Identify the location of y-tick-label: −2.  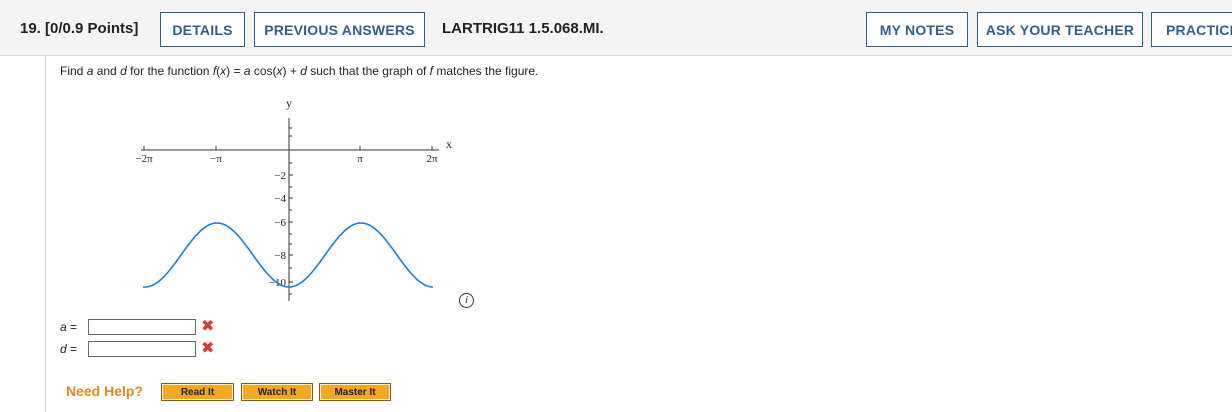
(280, 176).